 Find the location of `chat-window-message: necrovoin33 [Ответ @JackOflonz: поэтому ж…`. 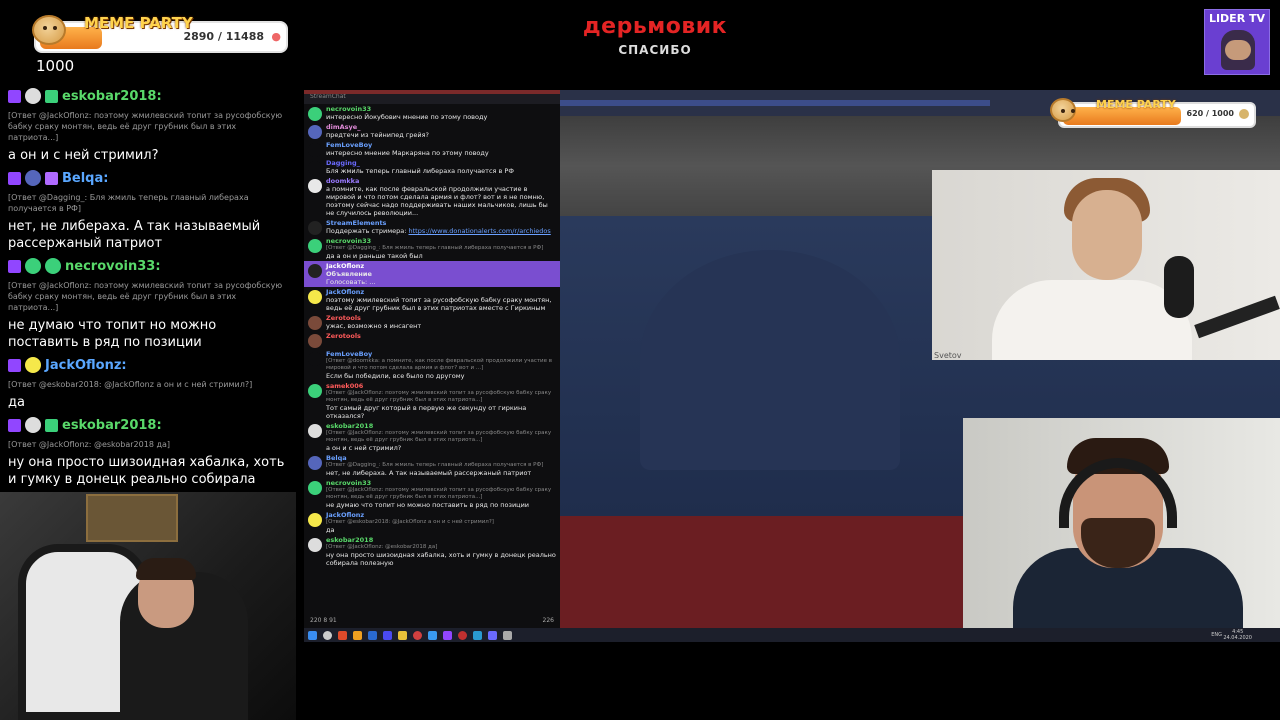

chat-window-message: necrovoin33 [Ответ @JackOflonz: поэтому ж… is located at coordinates (432, 494).